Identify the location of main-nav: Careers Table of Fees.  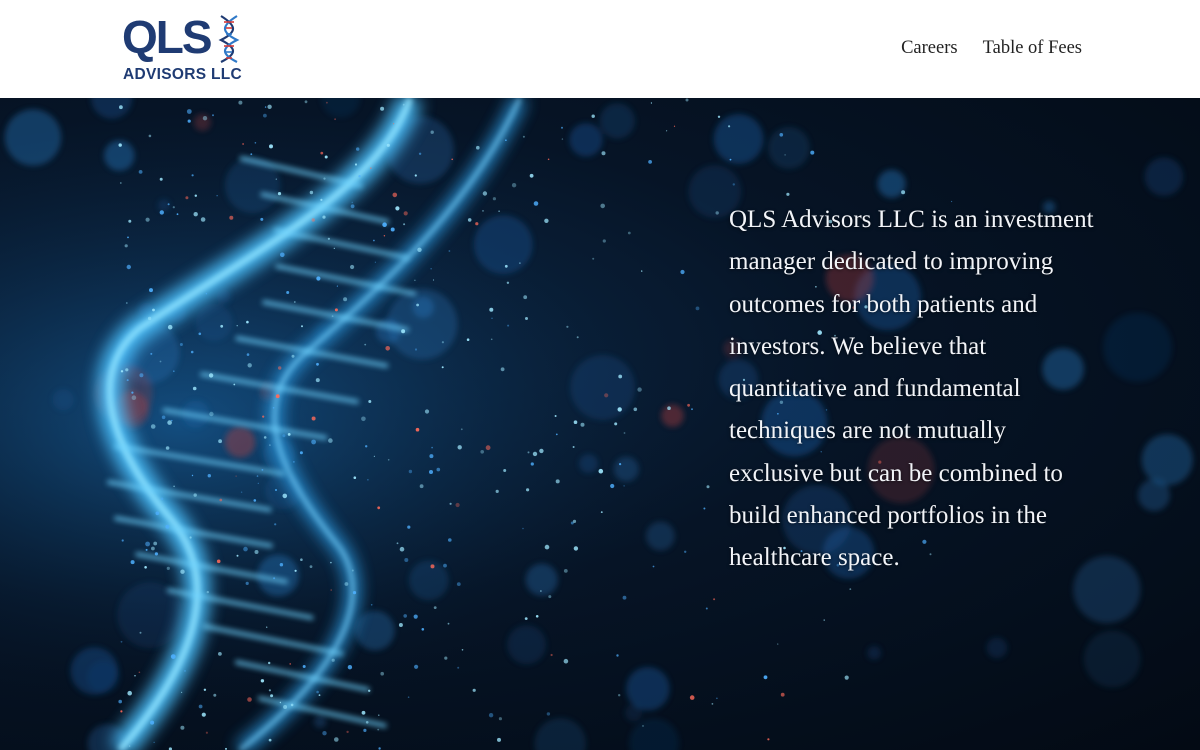
(991, 48).